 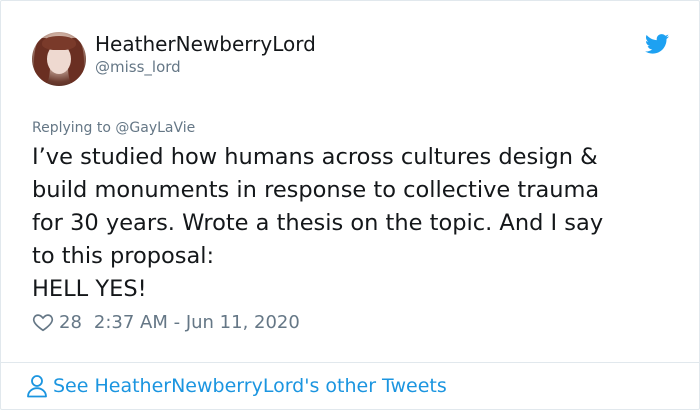 I want to click on display-name: HeatherNewberryLord, so click(x=205, y=44).